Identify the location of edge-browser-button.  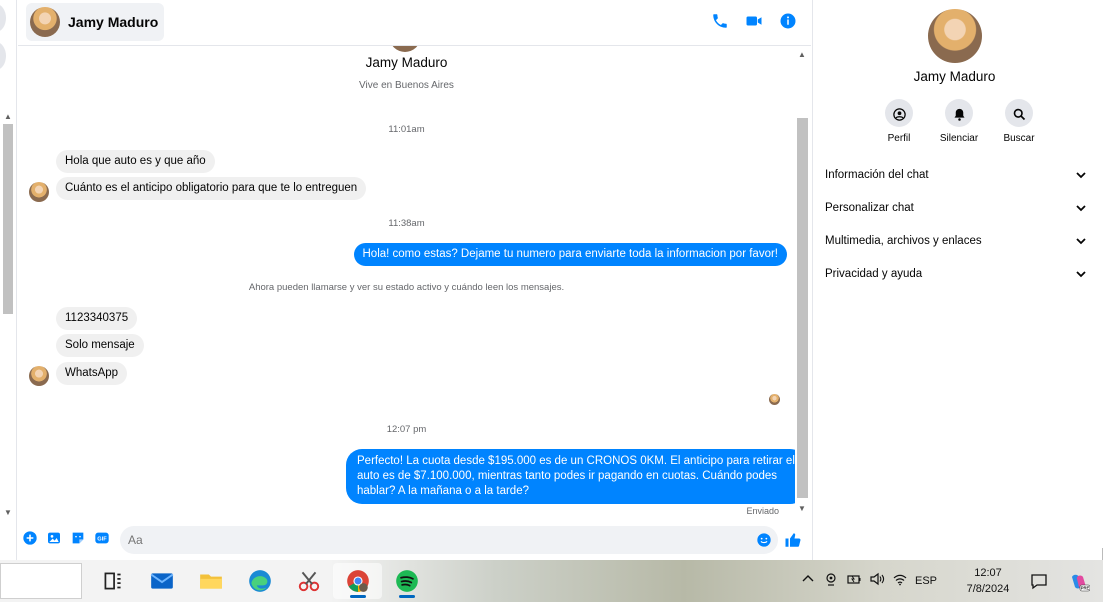
(259, 581).